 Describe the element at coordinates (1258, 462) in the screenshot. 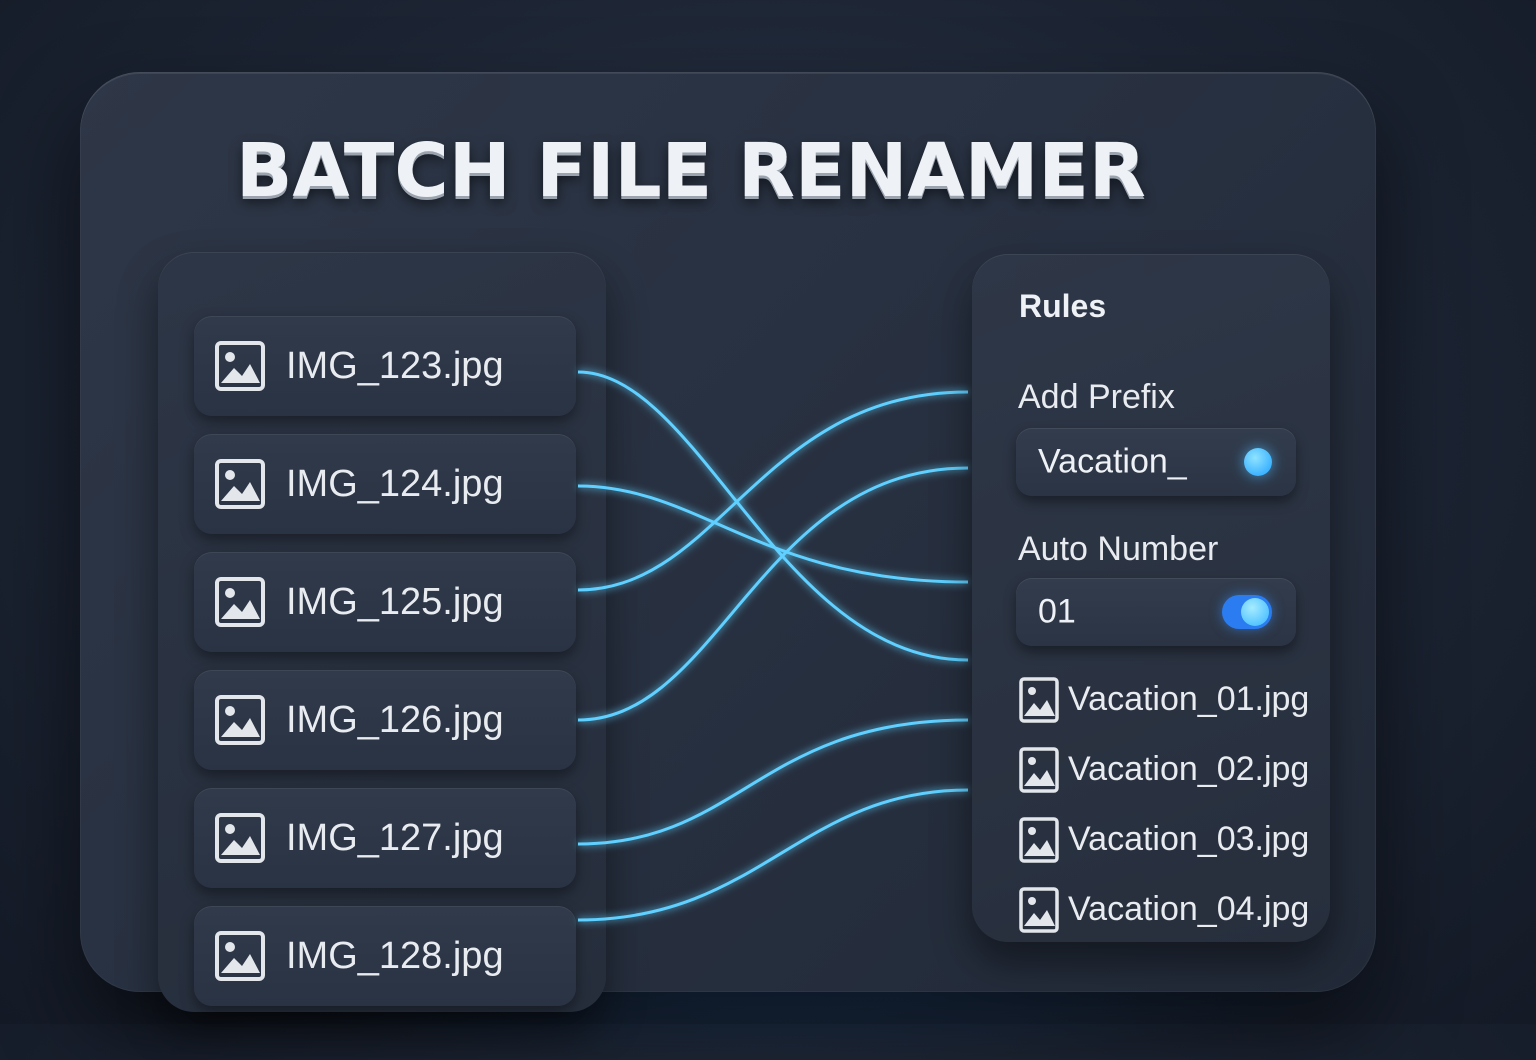

I see `add-prefix-toggle` at that location.